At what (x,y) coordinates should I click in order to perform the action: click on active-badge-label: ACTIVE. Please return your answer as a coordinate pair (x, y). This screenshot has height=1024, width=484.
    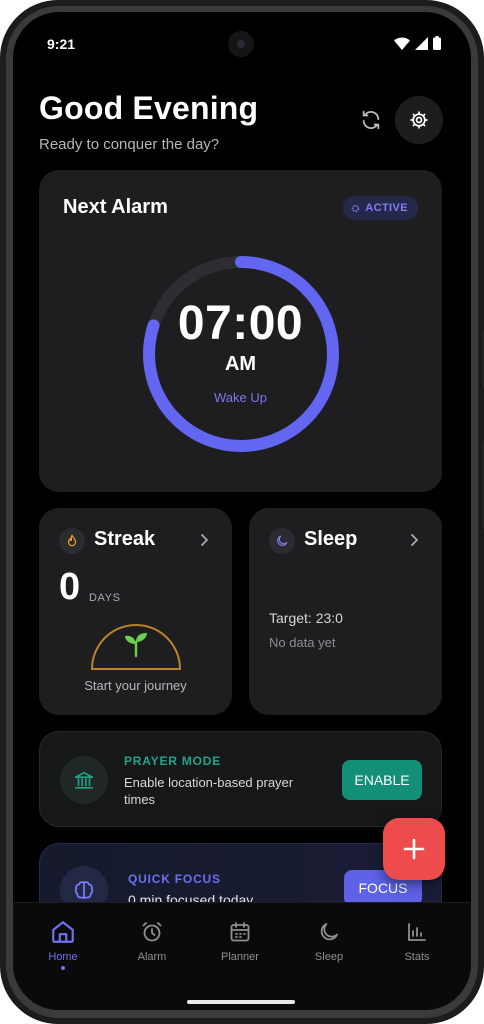
    Looking at the image, I should click on (386, 208).